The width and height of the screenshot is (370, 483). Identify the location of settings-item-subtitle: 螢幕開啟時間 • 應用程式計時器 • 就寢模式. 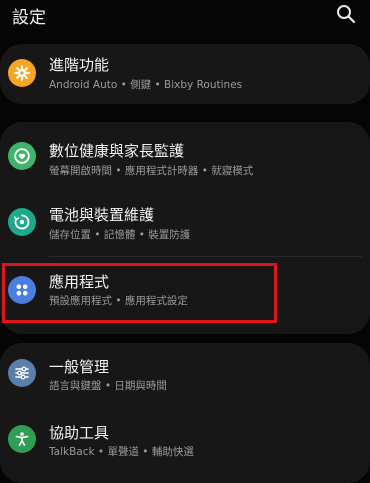
(151, 171).